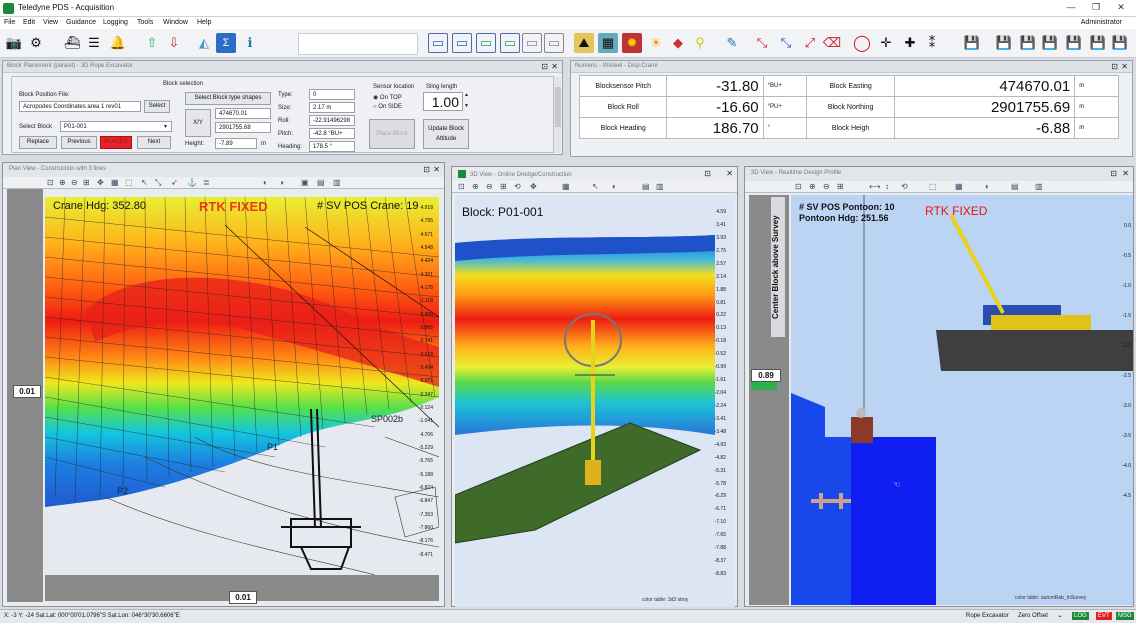  I want to click on ship-icon: ⛴, so click(72, 43).